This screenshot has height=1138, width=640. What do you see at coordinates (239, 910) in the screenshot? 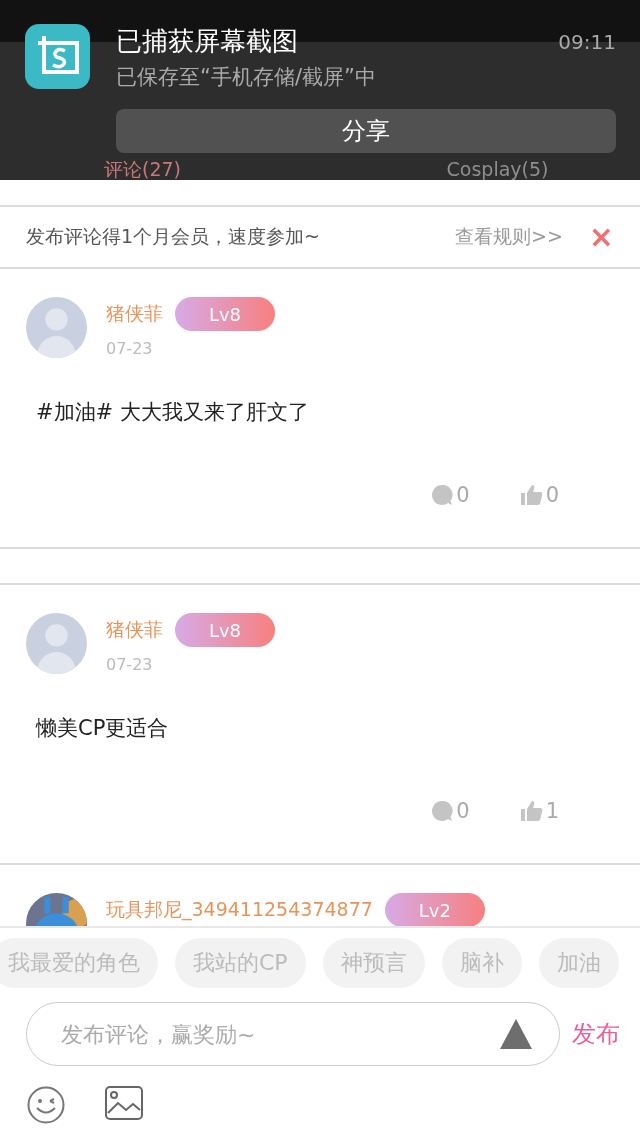
I see `user-name: 玩具邦尼_349411254374877` at bounding box center [239, 910].